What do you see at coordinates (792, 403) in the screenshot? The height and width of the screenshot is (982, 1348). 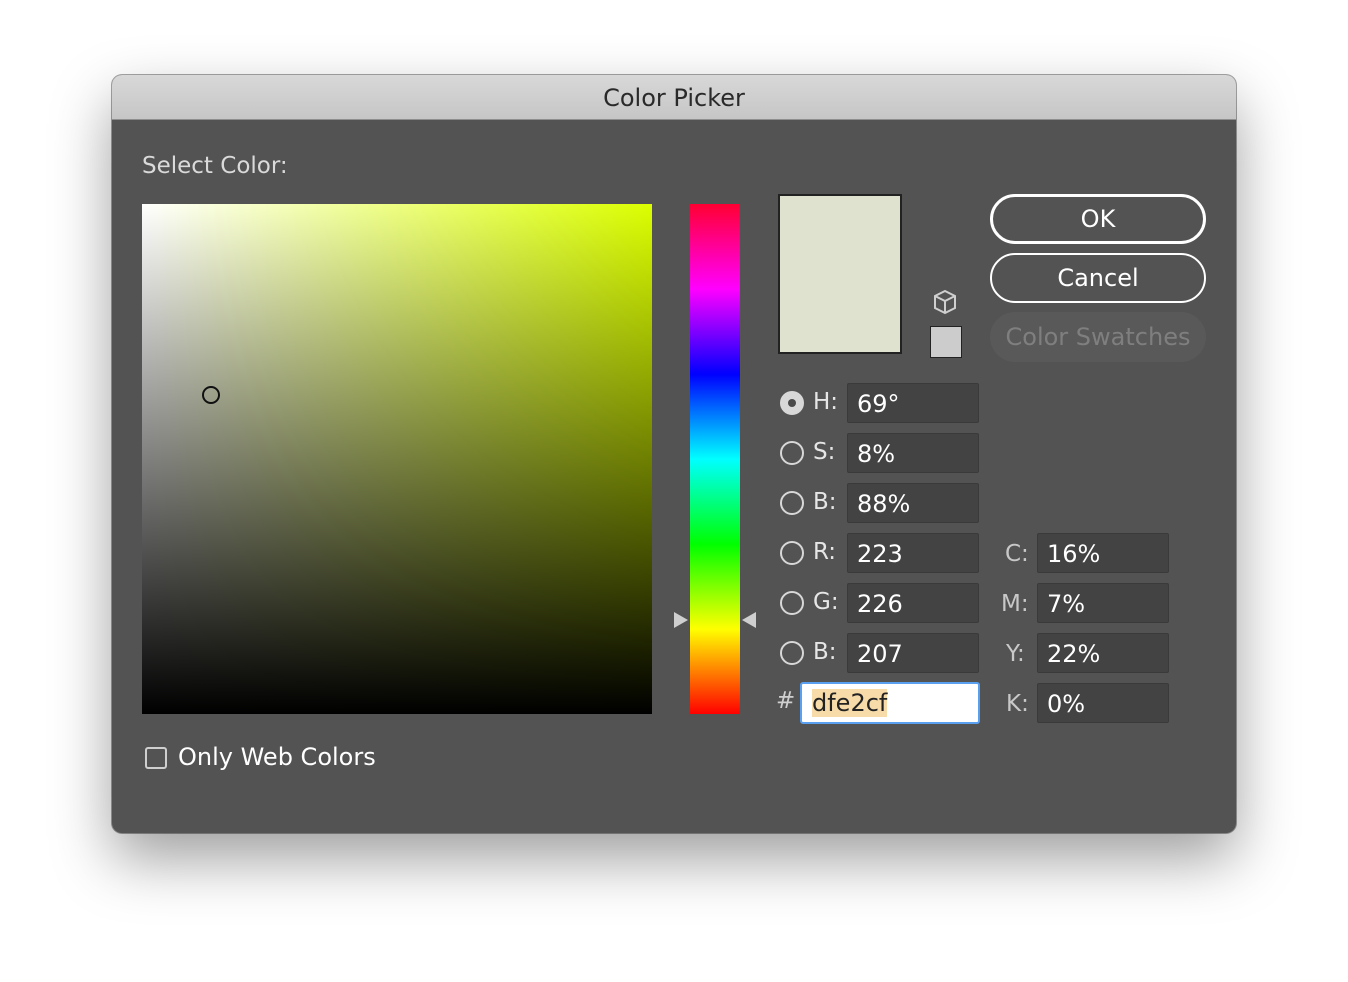 I see `radio-hue` at bounding box center [792, 403].